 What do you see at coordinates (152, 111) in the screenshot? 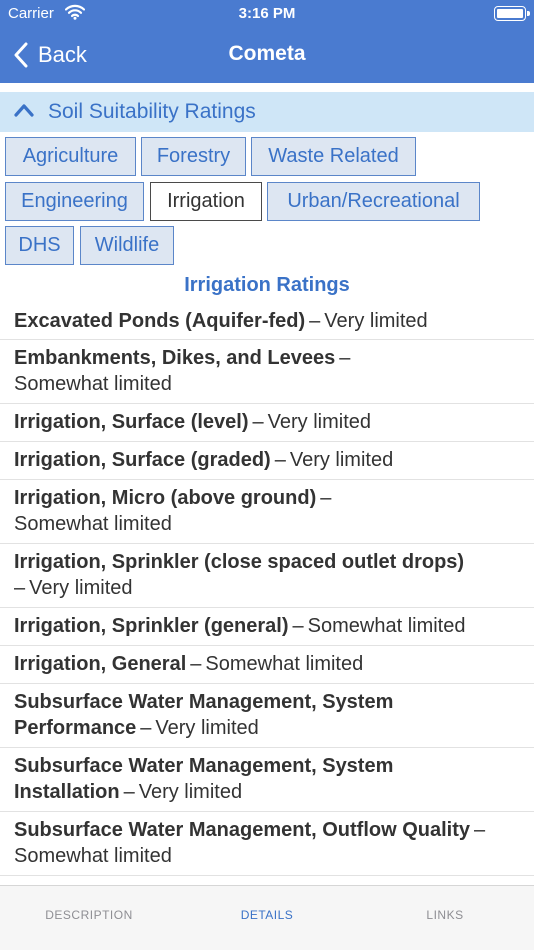
I see `section-header-label: Soil Suitability Ratings` at bounding box center [152, 111].